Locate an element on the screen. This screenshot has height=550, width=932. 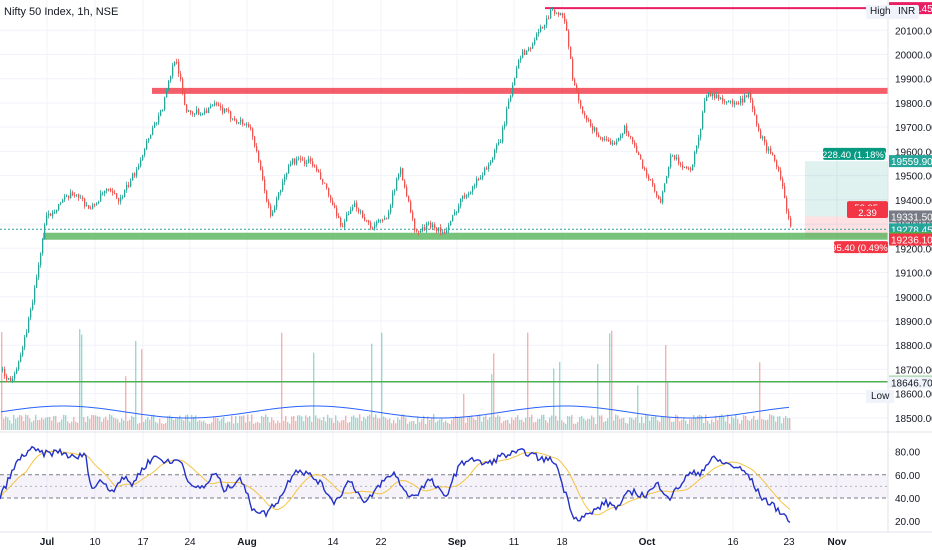
high-button: High is located at coordinates (880, 12).